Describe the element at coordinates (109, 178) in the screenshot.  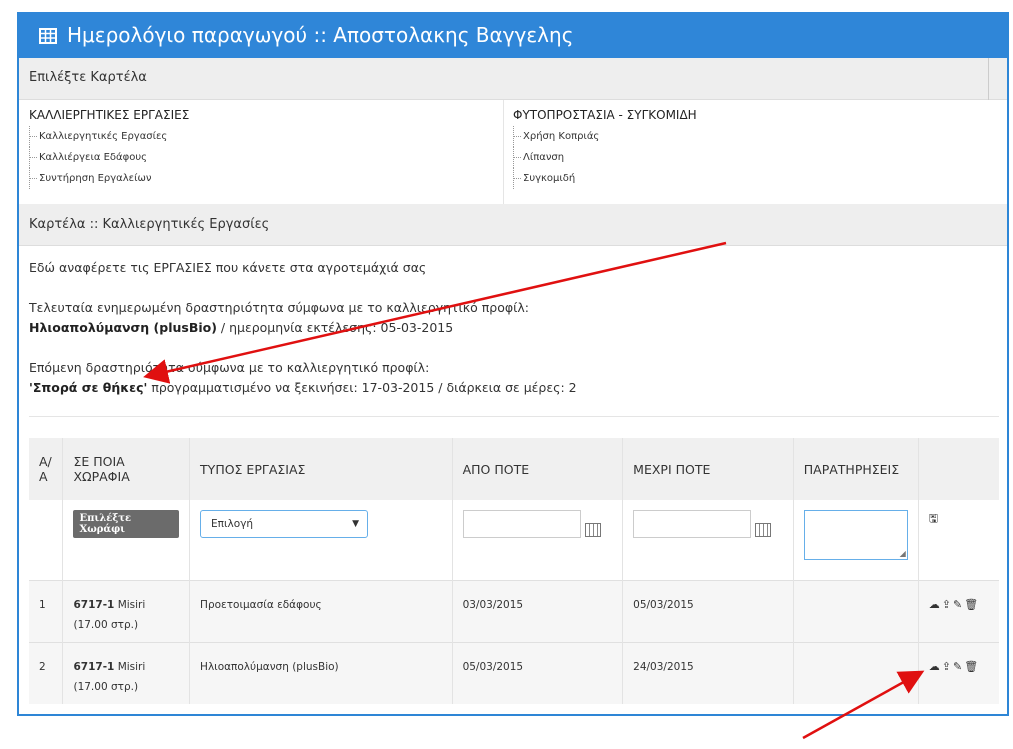
I see `tree-item-tool-maintenance: Συντήρηση Εργαλείων` at that location.